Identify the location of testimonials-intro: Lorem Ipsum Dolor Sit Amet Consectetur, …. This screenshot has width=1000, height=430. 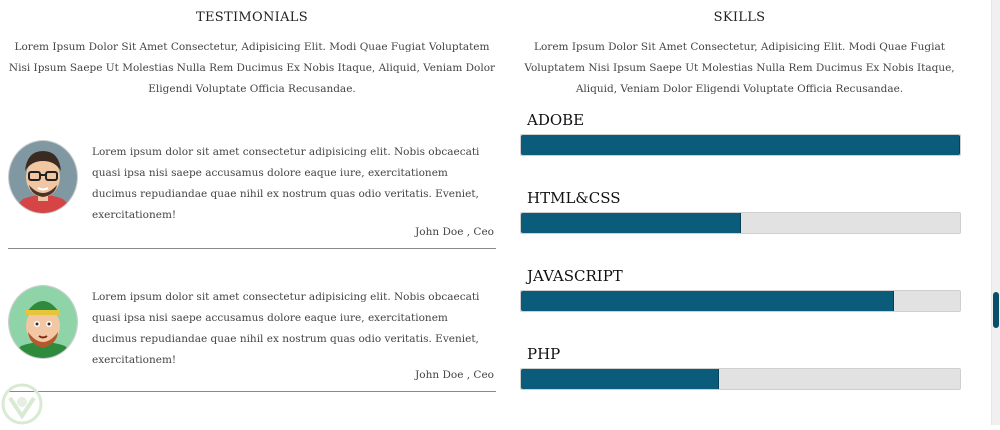
(252, 68).